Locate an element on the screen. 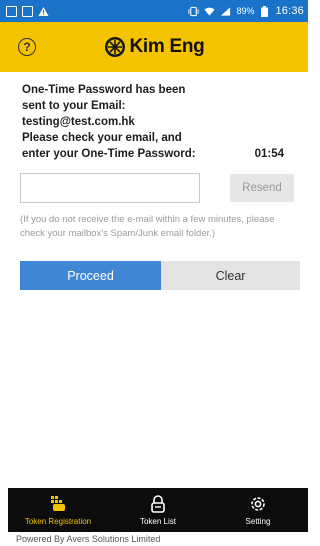 This screenshot has height=546, width=320. battery-percent: 89% is located at coordinates (245, 11).